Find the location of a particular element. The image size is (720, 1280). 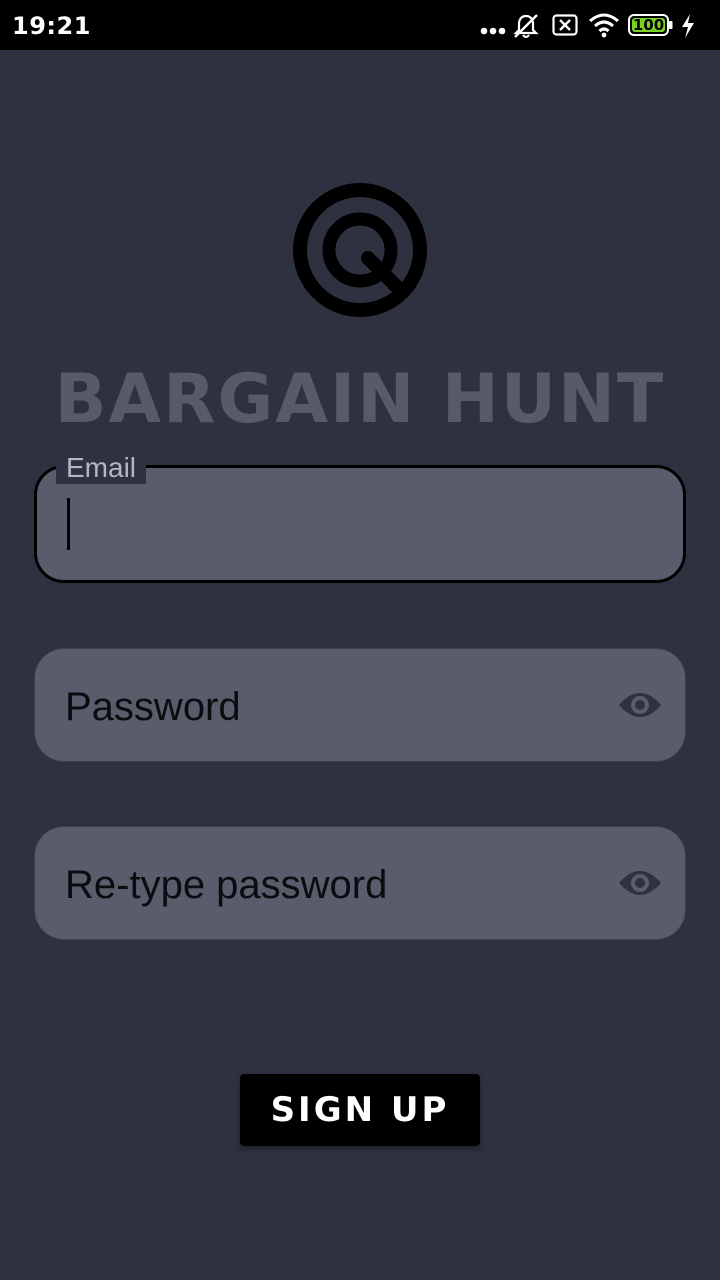

email-label: Email is located at coordinates (101, 468).